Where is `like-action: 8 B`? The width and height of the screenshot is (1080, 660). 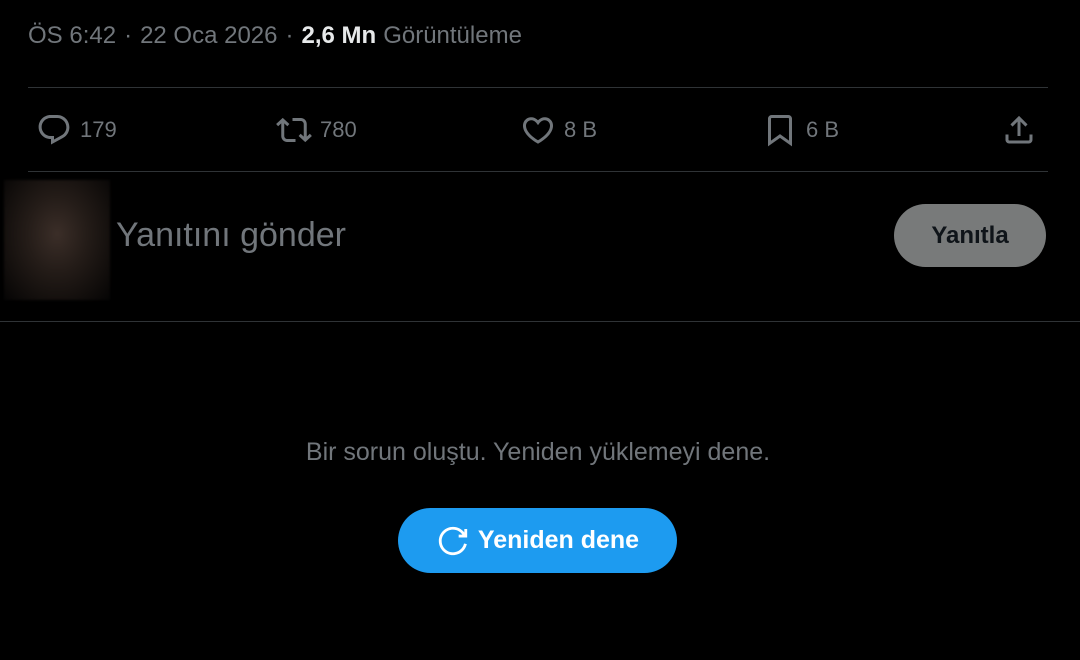
like-action: 8 B is located at coordinates (558, 130).